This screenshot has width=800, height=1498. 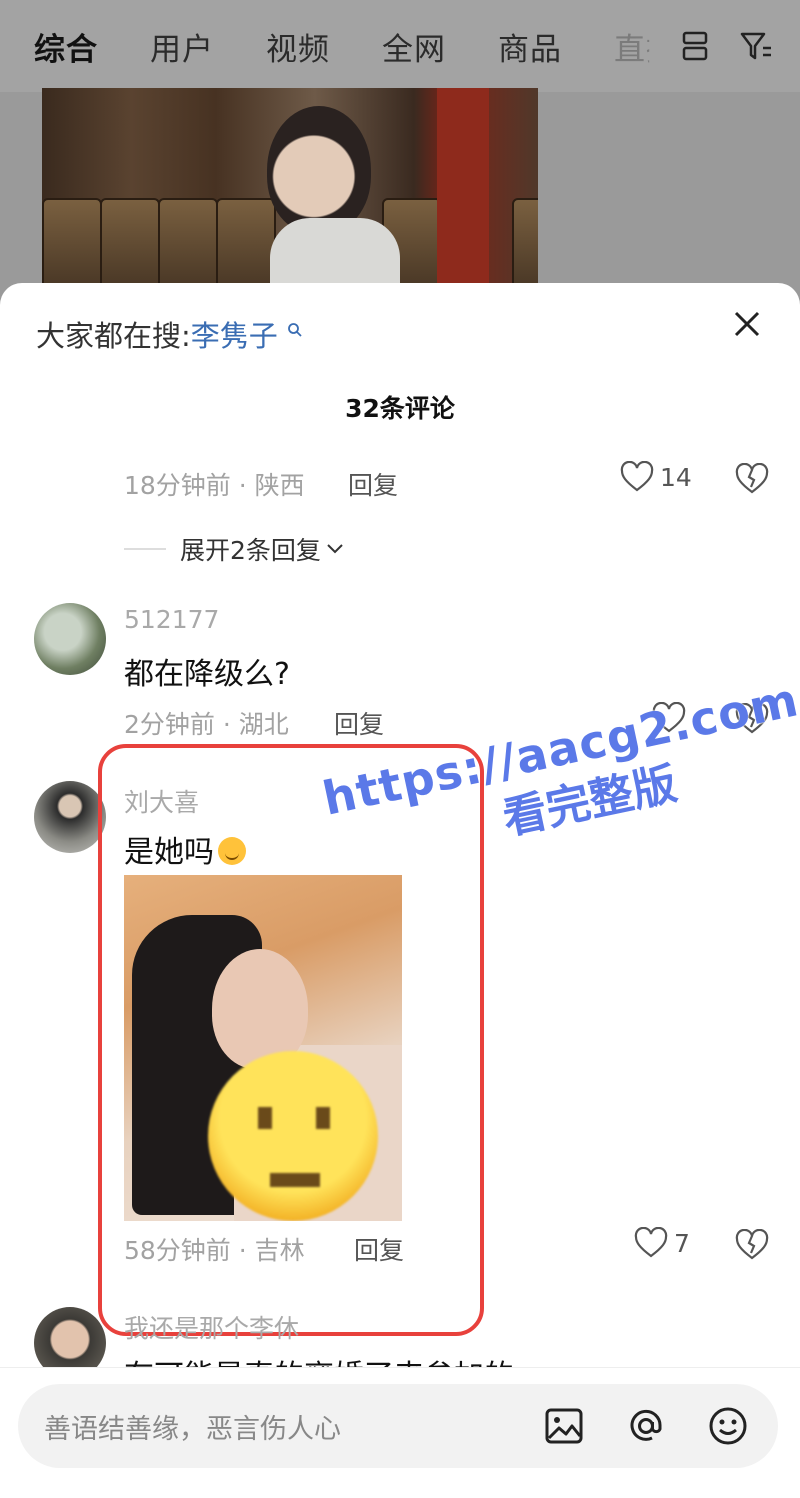 What do you see at coordinates (656, 477) in the screenshot?
I see `like-button: 14` at bounding box center [656, 477].